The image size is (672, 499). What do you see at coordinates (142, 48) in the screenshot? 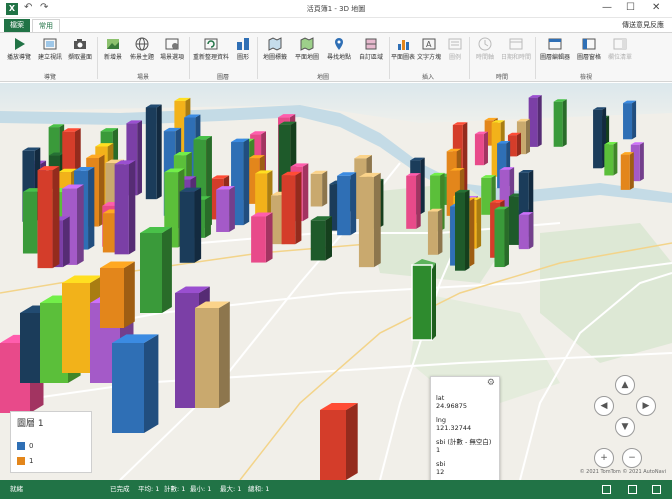
I see `themes-button: 佈景主題` at bounding box center [142, 48].